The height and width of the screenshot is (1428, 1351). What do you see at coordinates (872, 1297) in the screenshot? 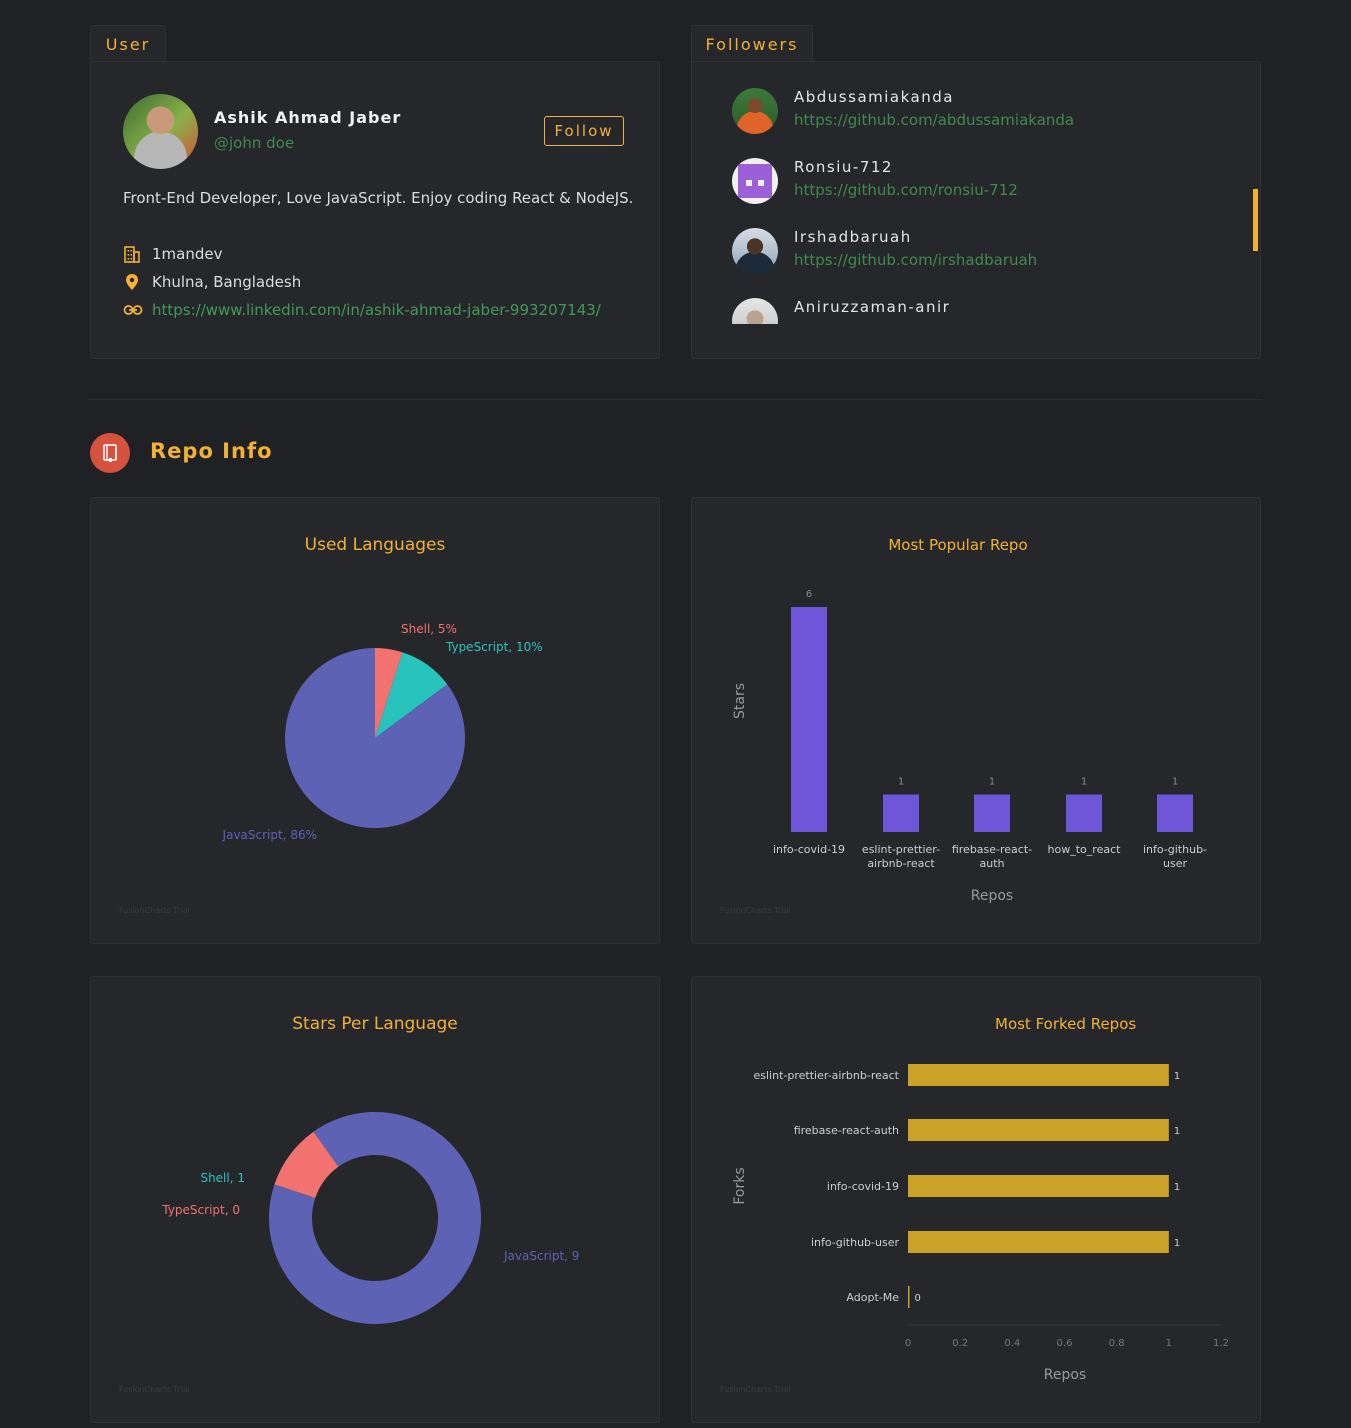
I see `y-tick-label: Adopt-Me` at bounding box center [872, 1297].